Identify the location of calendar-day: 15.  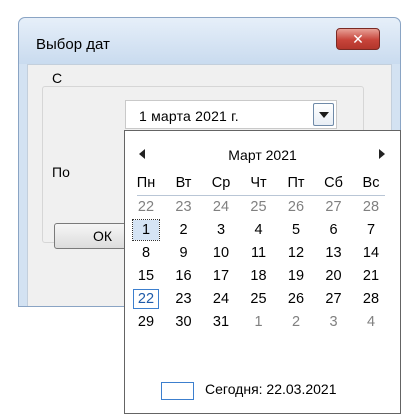
(146, 276).